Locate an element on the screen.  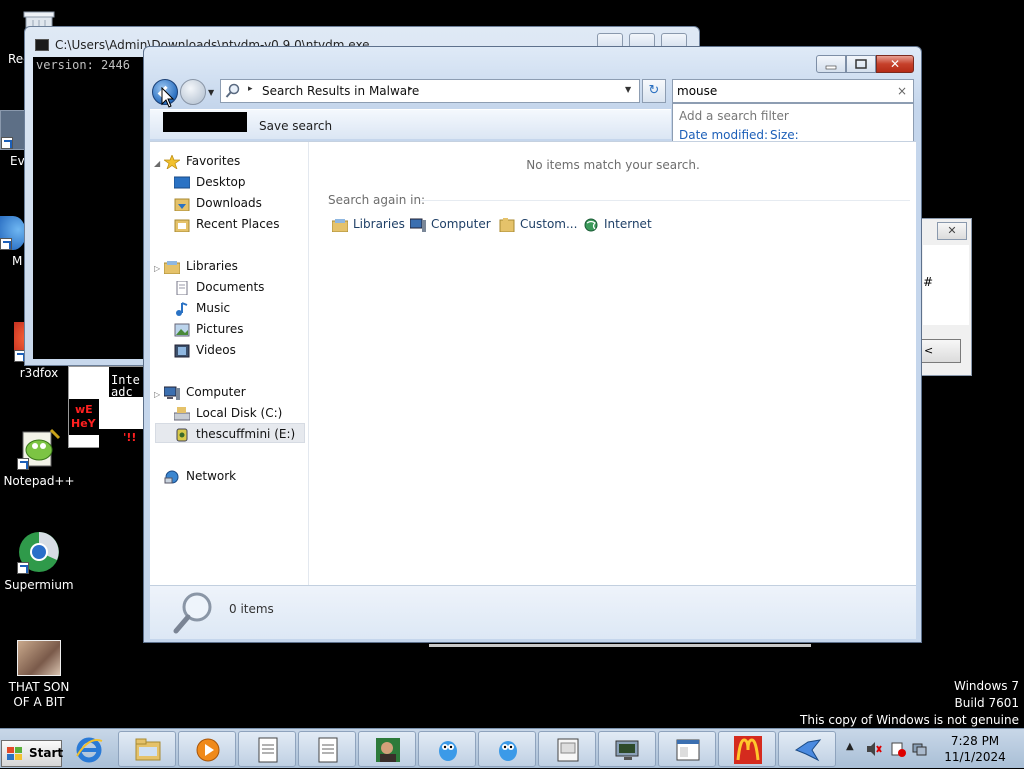
show-hidden-icons-button: ▲ is located at coordinates (850, 746).